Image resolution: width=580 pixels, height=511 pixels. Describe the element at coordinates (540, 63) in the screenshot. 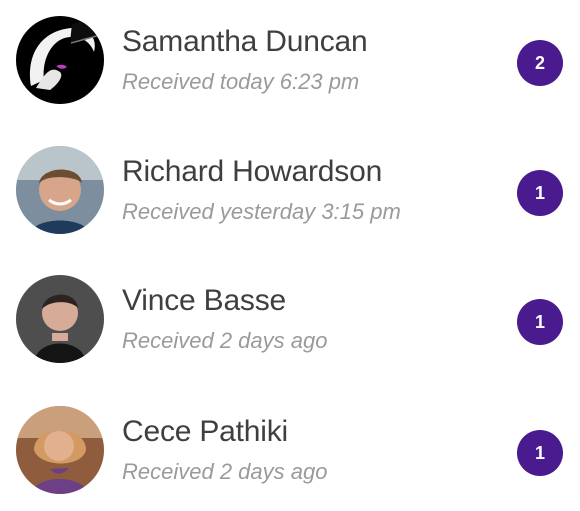

I see `unread-count-badge: 2` at that location.